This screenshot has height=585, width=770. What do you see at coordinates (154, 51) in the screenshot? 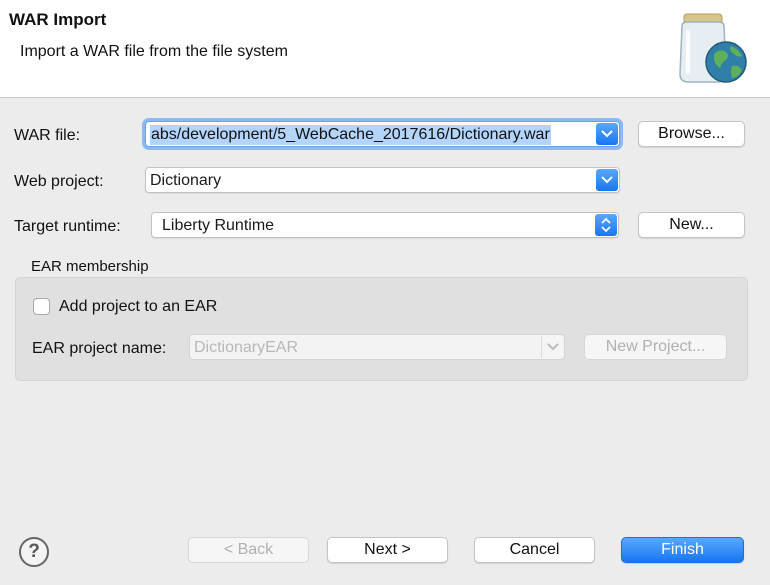
I see `wizard-description: Import a WAR file from the file system` at bounding box center [154, 51].